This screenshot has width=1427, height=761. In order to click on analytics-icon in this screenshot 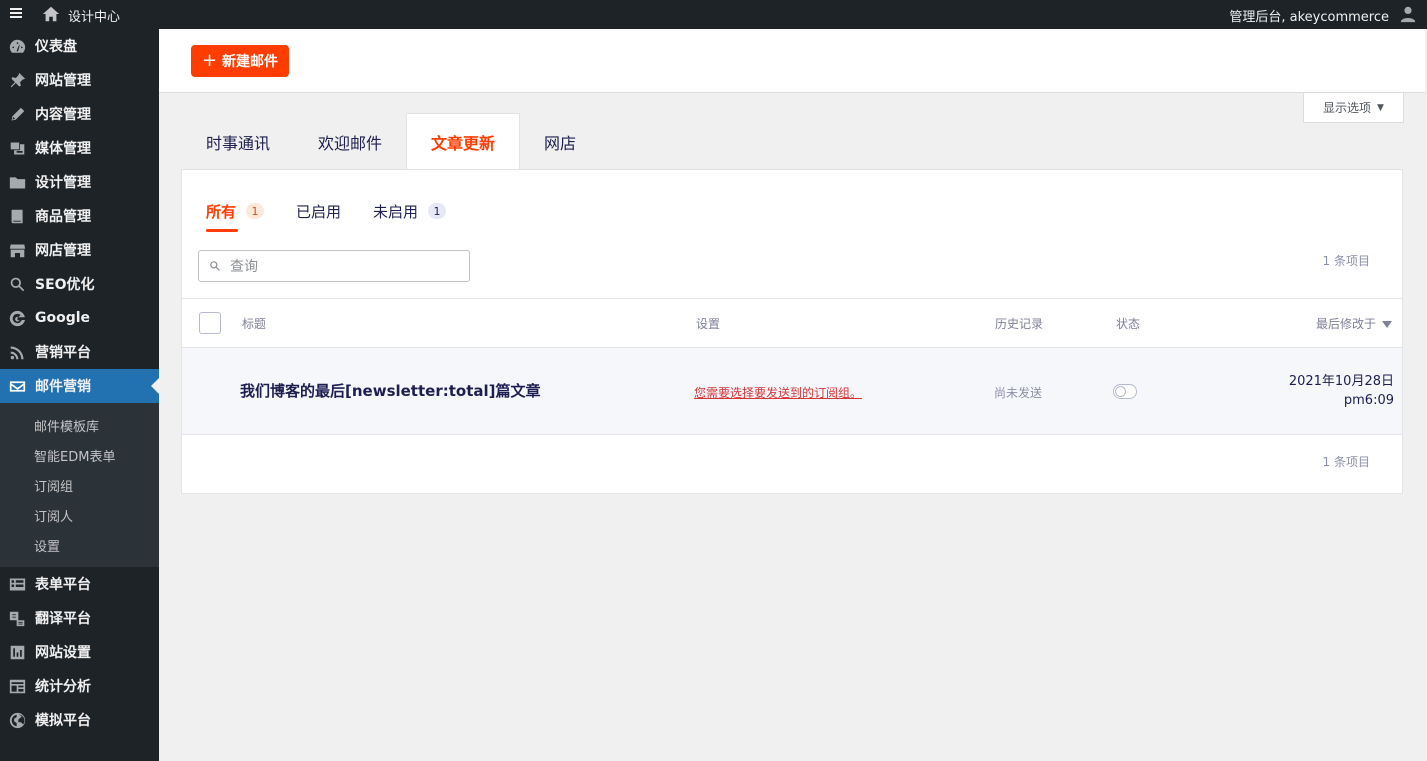, I will do `click(17, 686)`.